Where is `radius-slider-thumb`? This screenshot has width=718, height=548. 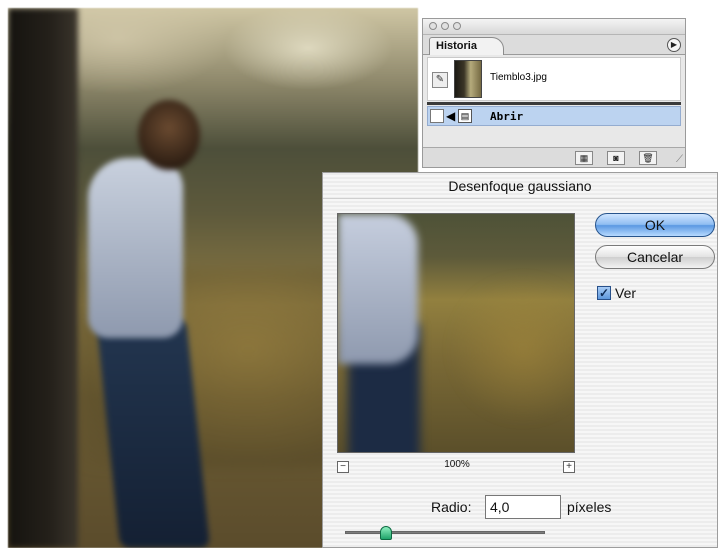
radius-slider-thumb is located at coordinates (386, 533).